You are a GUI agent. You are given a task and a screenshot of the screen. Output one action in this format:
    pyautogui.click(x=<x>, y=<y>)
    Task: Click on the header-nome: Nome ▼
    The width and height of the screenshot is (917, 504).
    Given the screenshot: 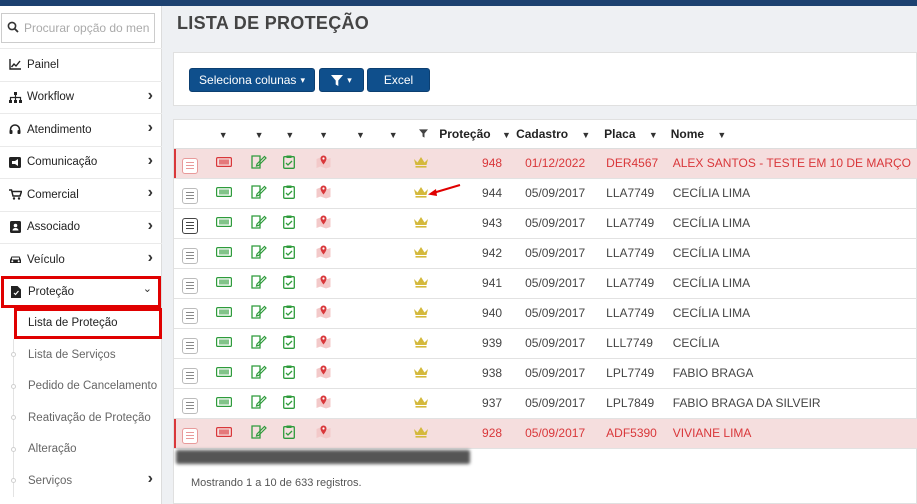 What is the action you would take?
    pyautogui.click(x=793, y=134)
    